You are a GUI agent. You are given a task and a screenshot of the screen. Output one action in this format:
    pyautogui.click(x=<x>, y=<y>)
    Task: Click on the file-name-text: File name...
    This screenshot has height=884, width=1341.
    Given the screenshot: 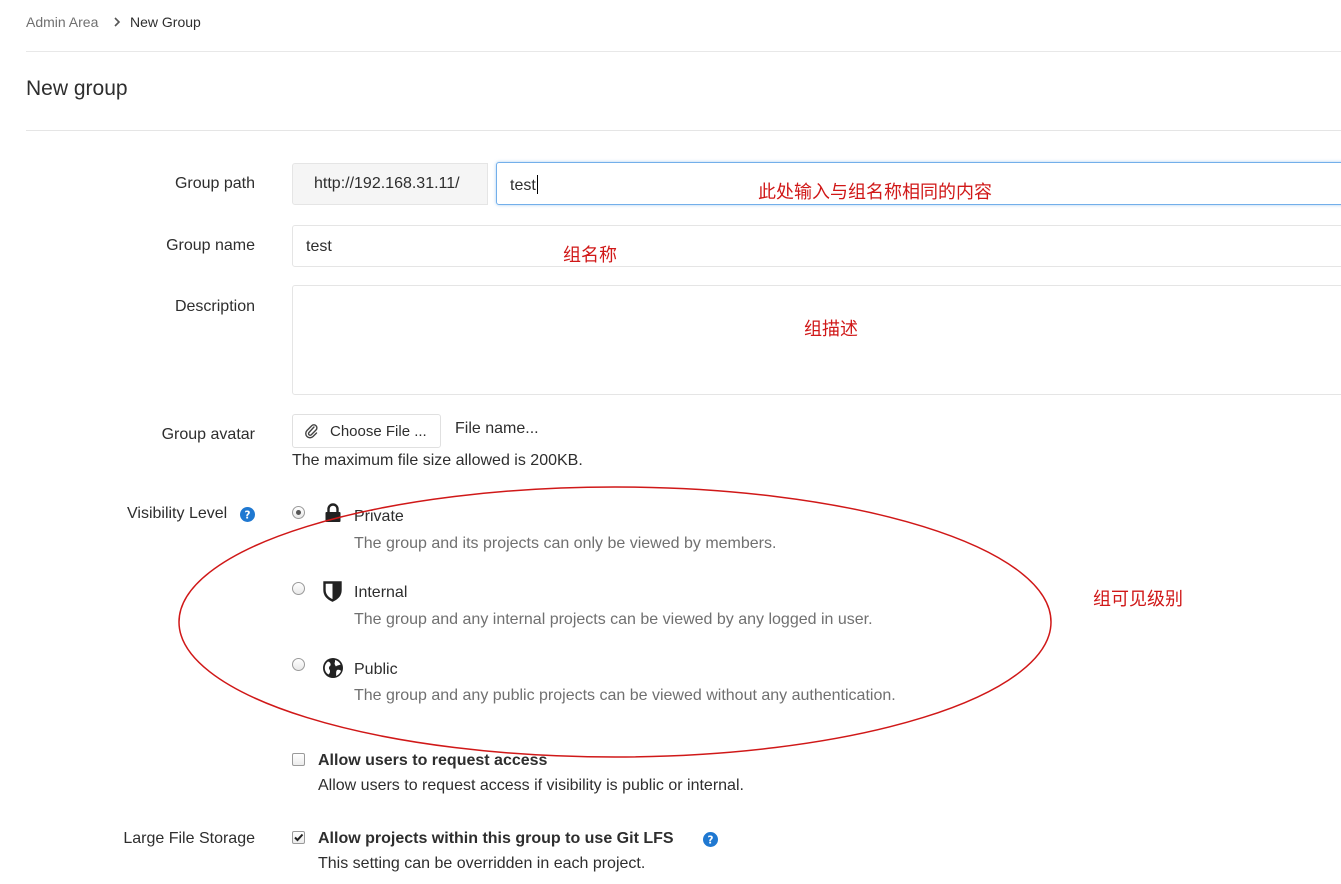 What is the action you would take?
    pyautogui.click(x=497, y=428)
    